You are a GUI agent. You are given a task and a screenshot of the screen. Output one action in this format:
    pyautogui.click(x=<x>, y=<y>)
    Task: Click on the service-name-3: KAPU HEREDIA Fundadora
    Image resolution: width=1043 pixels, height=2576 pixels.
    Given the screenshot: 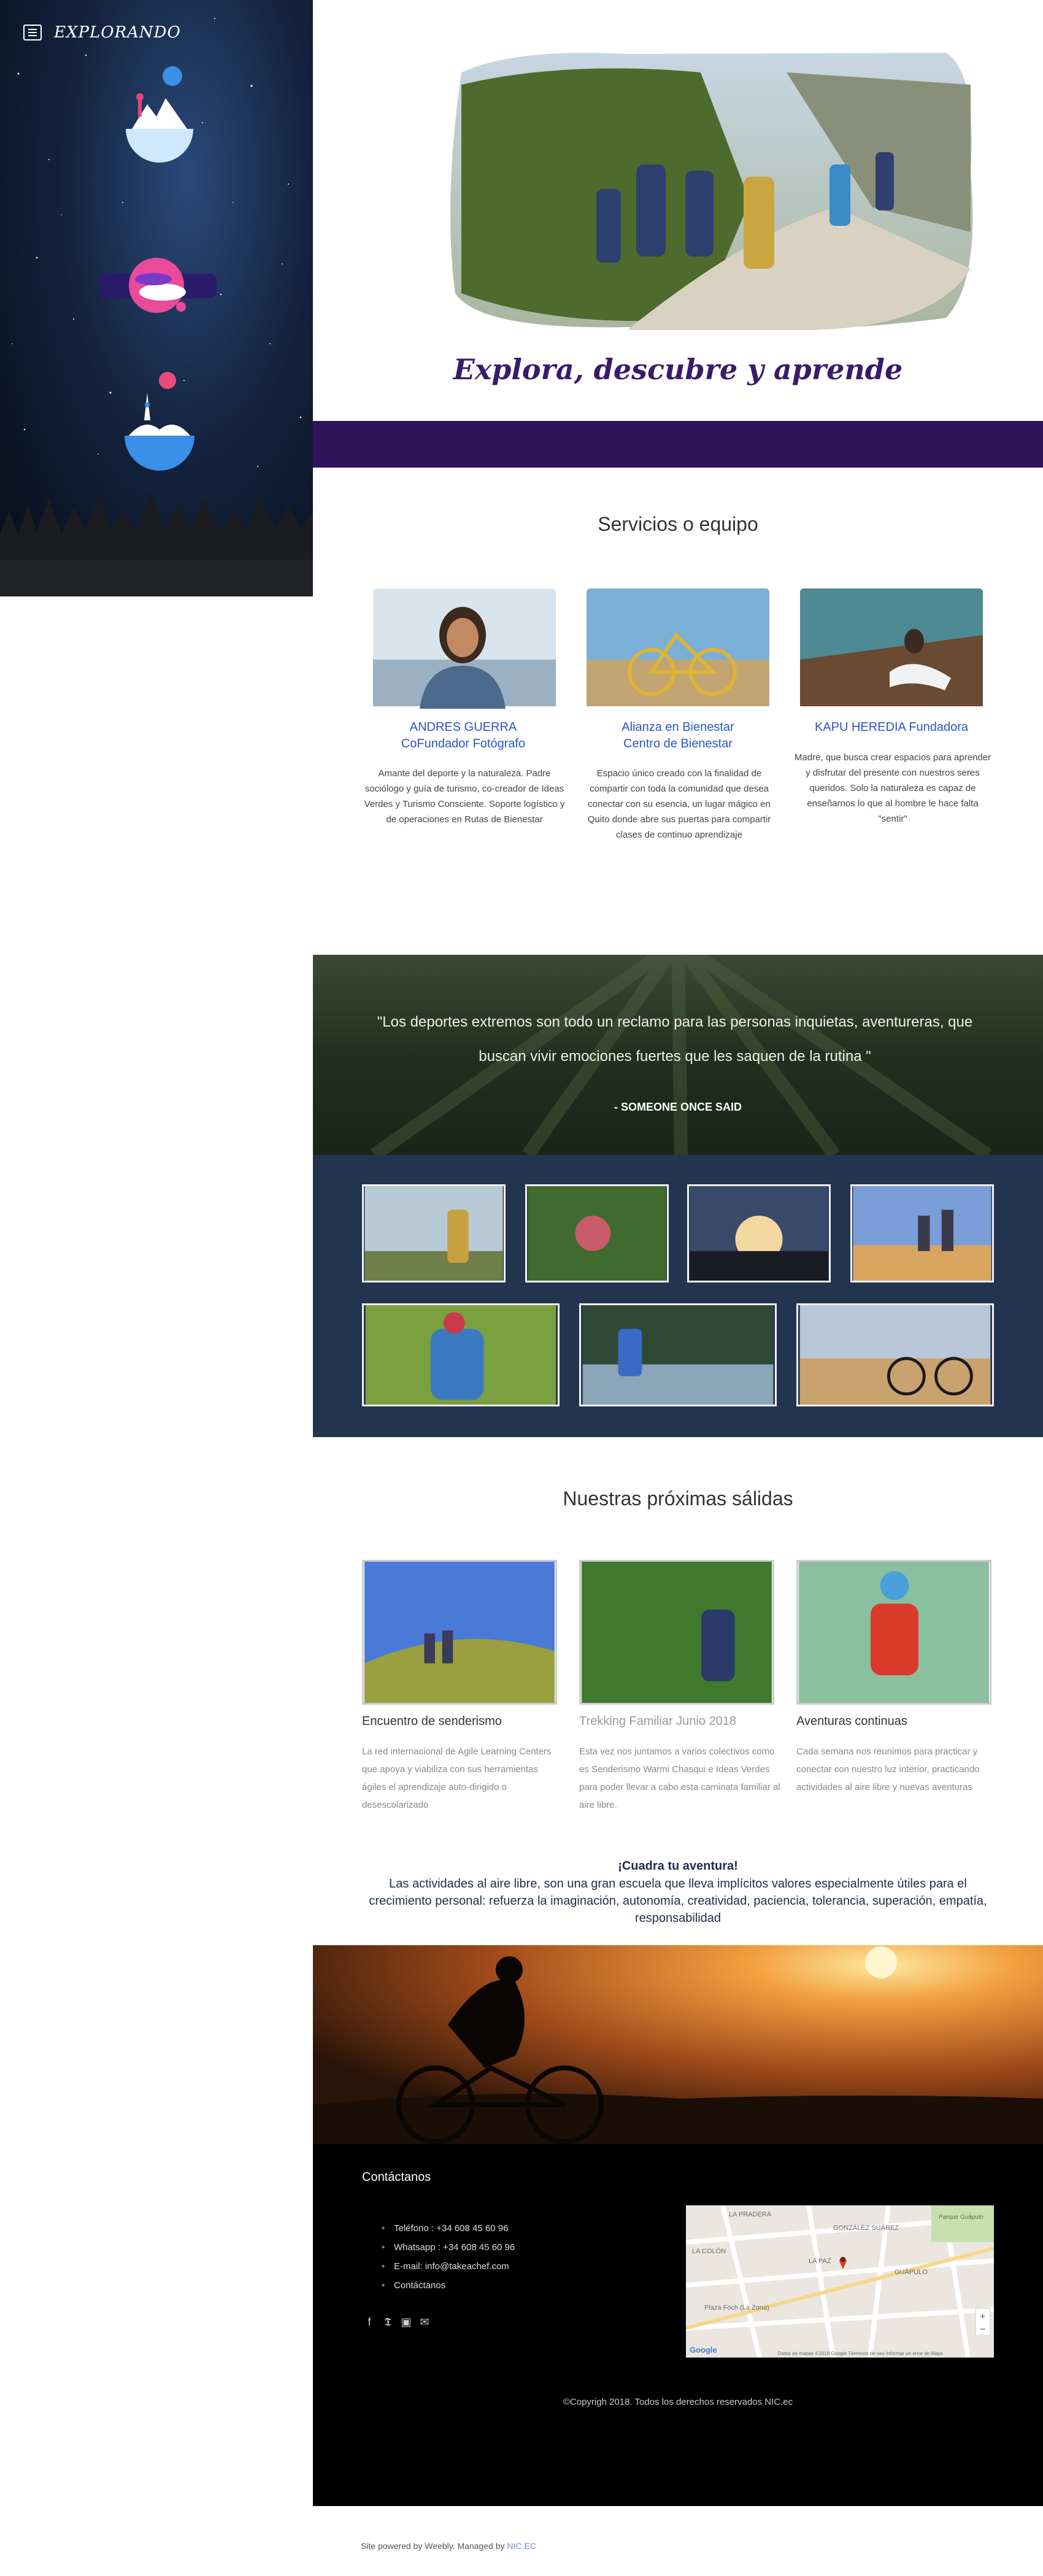 What is the action you would take?
    pyautogui.click(x=891, y=727)
    